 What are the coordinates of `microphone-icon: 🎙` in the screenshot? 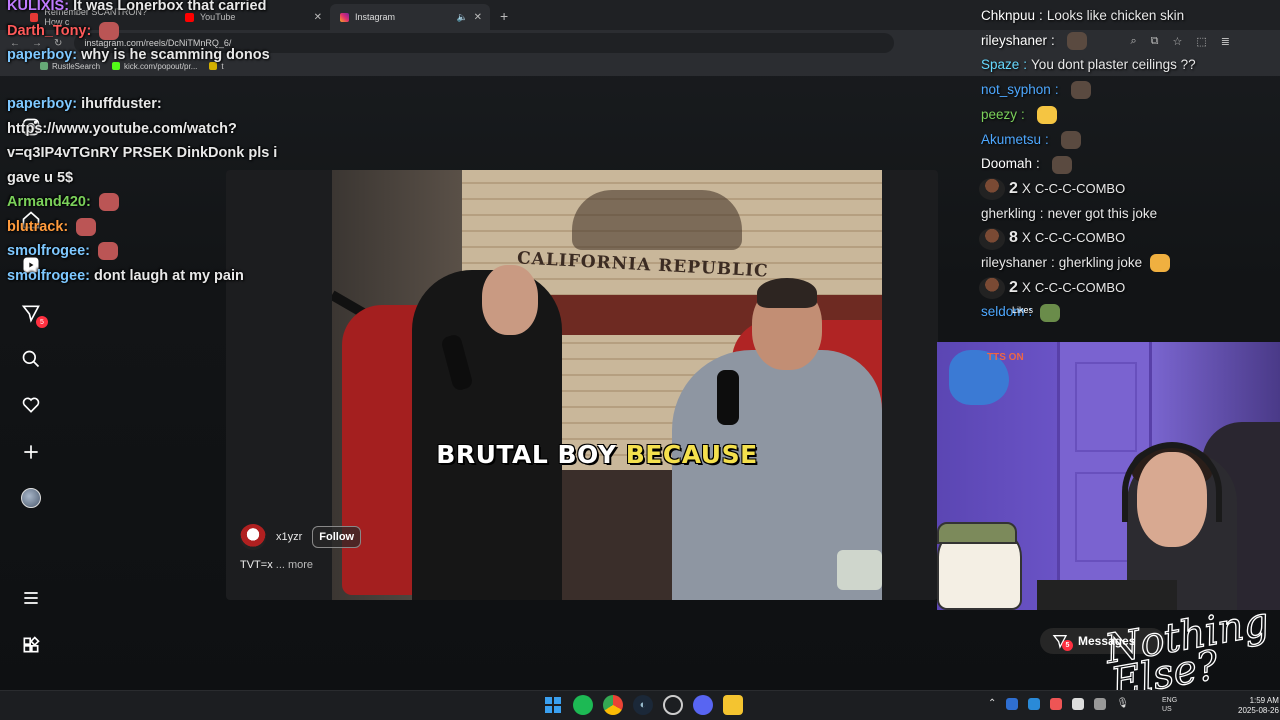 It's located at (1122, 704).